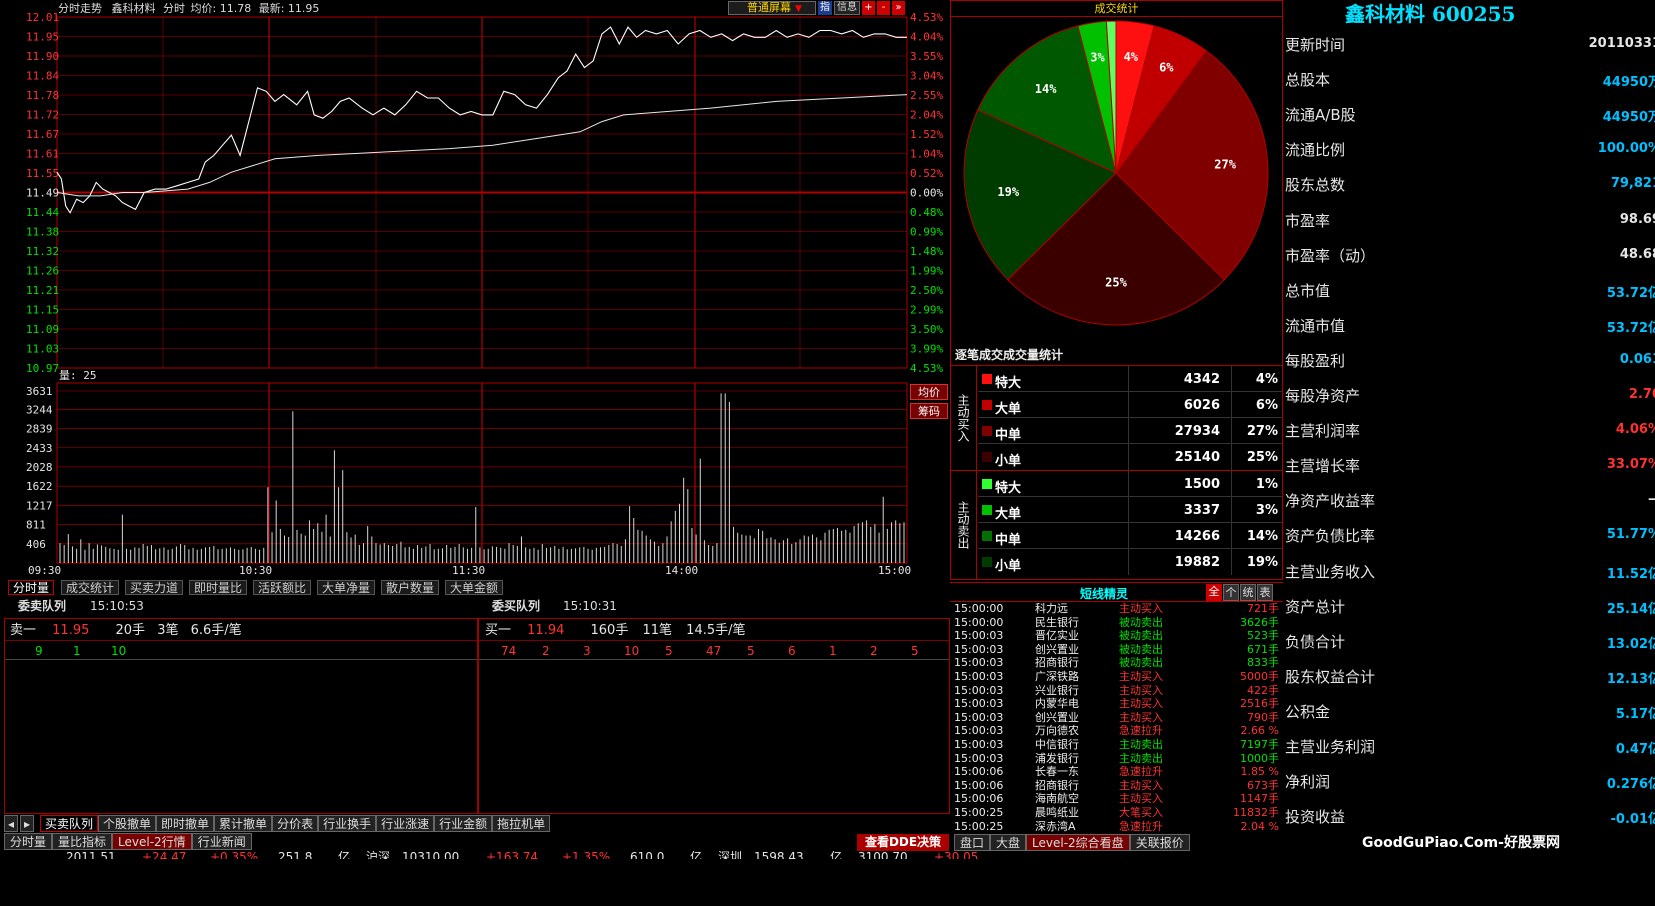 The height and width of the screenshot is (906, 1655). Describe the element at coordinates (1116, 826) in the screenshot. I see `sprite-row: 15:00:25 深赤湾A 急速拉升 2.04 %` at that location.